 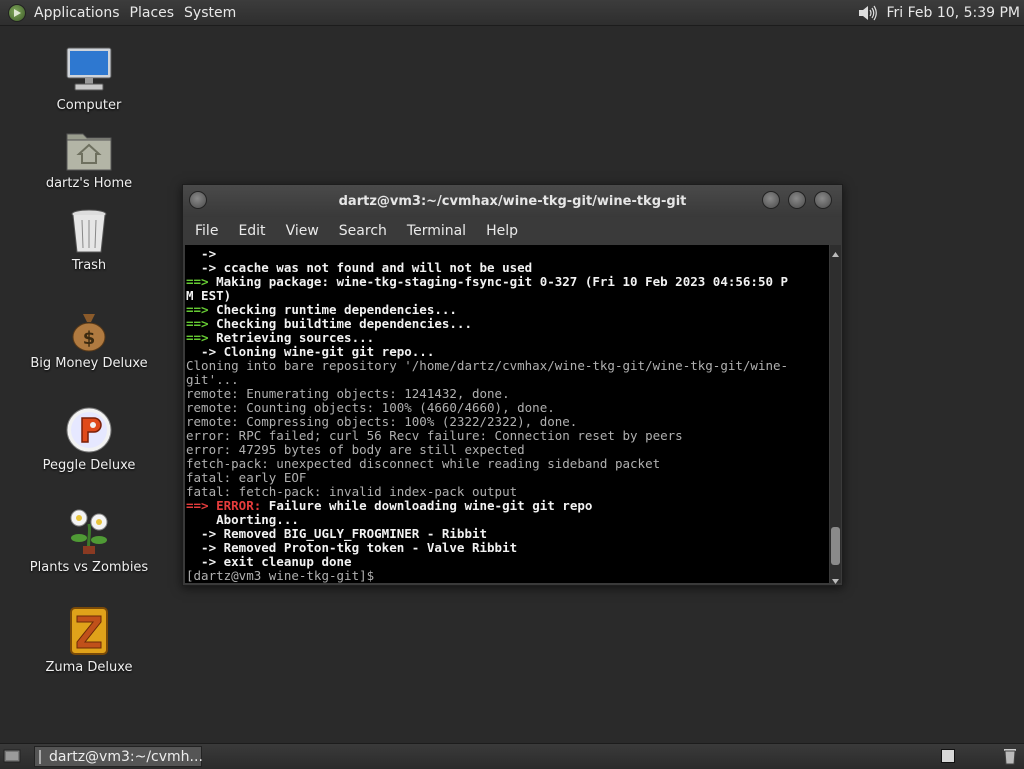 I want to click on computer-icon, so click(x=89, y=70).